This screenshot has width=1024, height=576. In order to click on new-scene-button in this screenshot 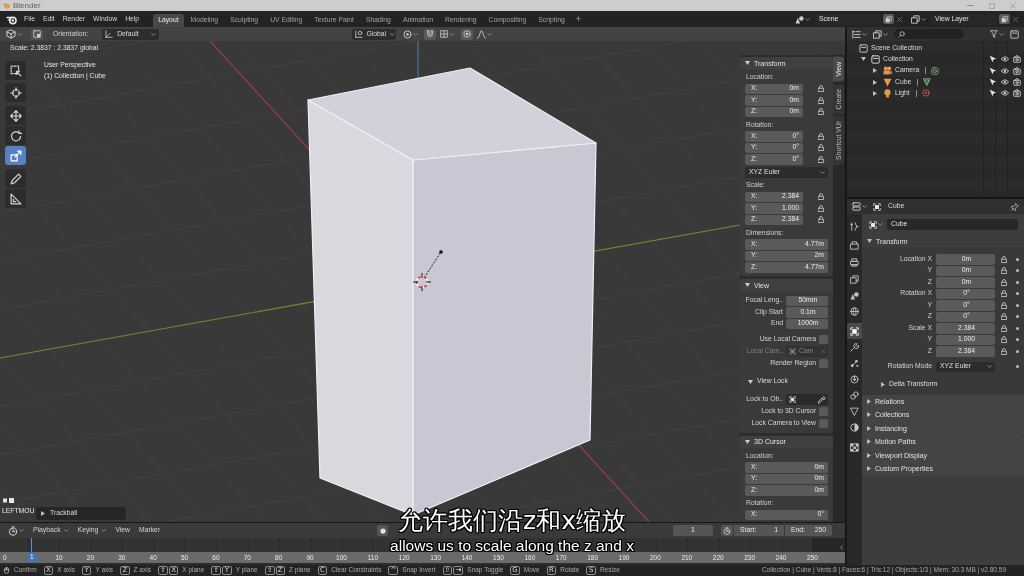, I will do `click(888, 19)`.